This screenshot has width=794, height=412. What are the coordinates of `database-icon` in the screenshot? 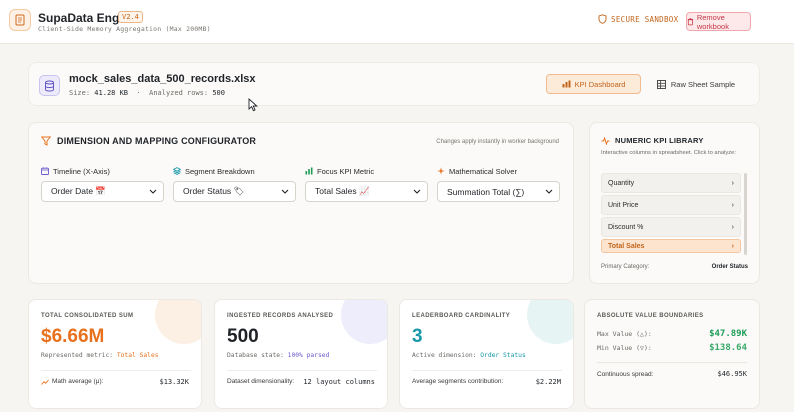 It's located at (49, 85).